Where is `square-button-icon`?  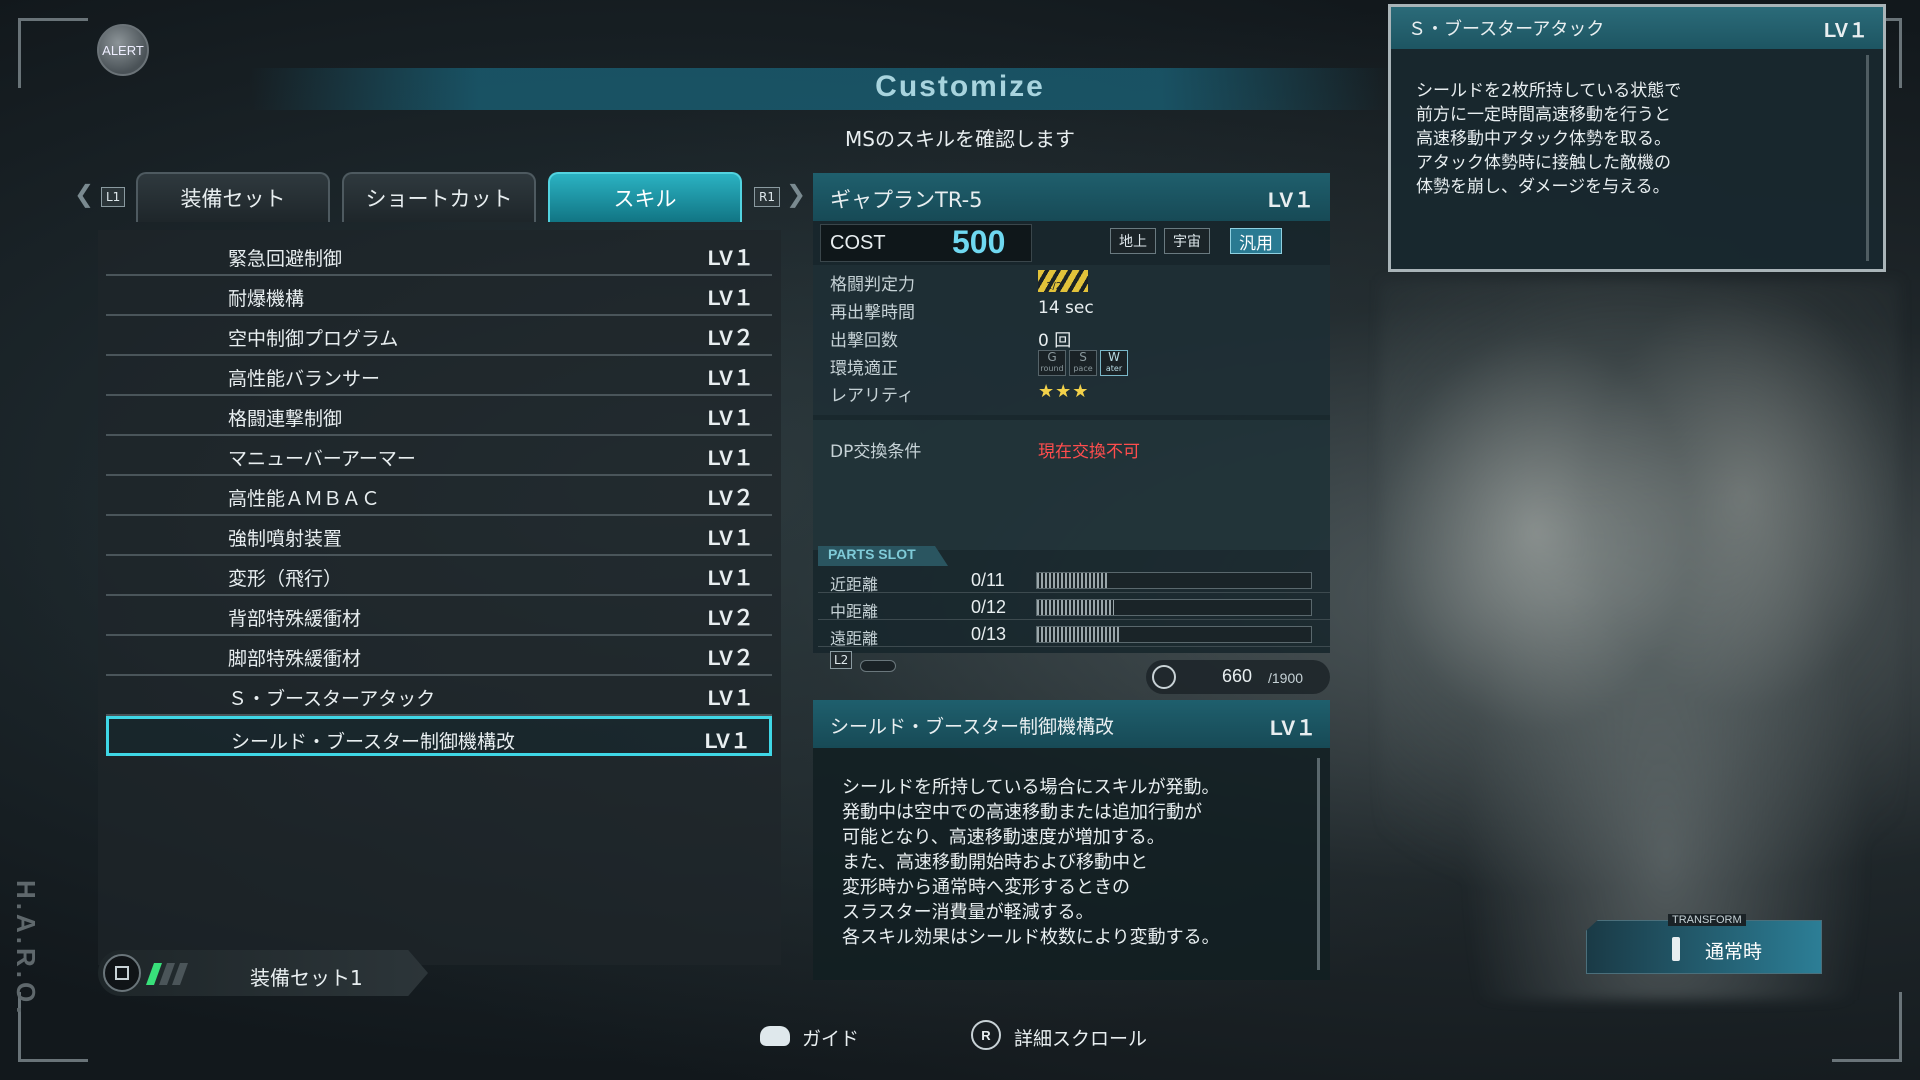
square-button-icon is located at coordinates (122, 973).